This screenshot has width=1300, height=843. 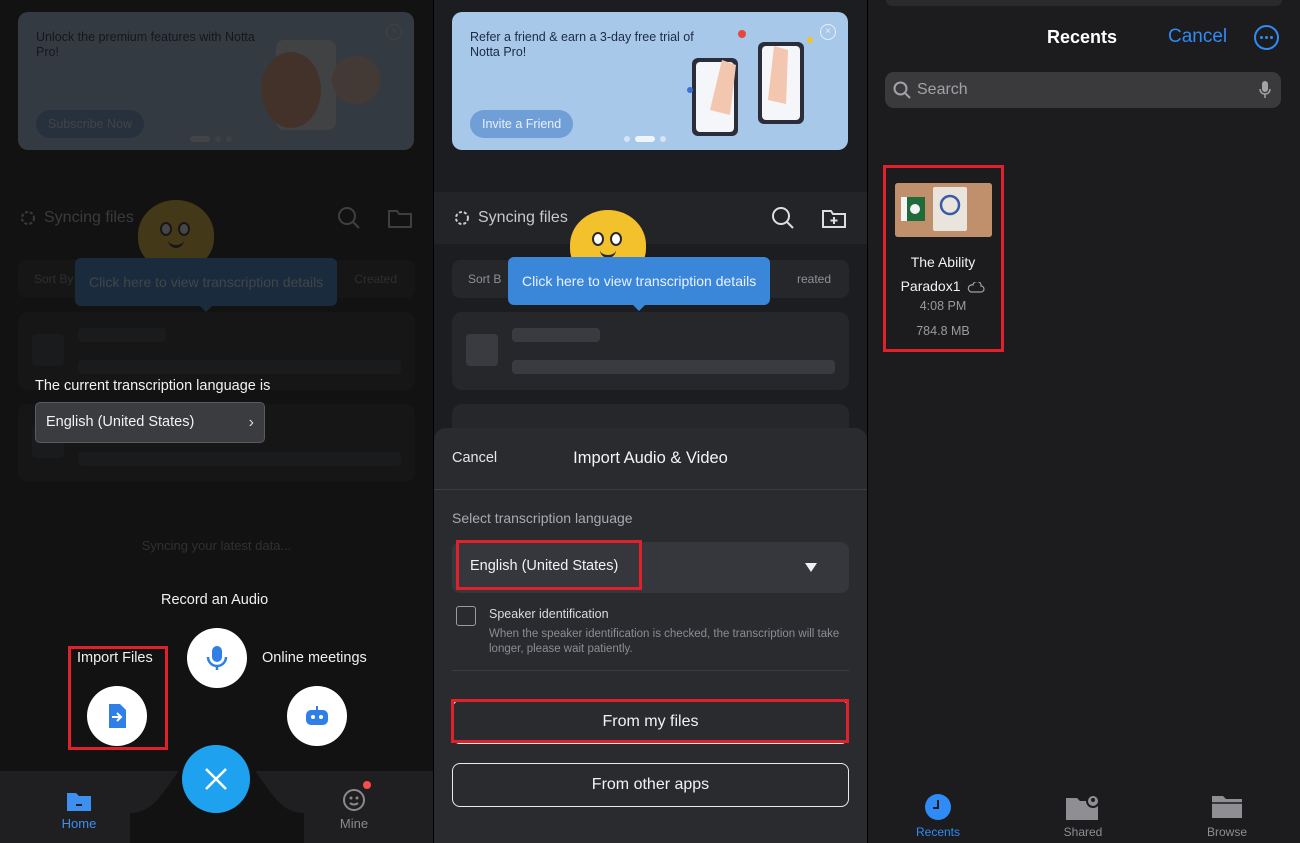 I want to click on tab-recents: Recents, so click(x=938, y=816).